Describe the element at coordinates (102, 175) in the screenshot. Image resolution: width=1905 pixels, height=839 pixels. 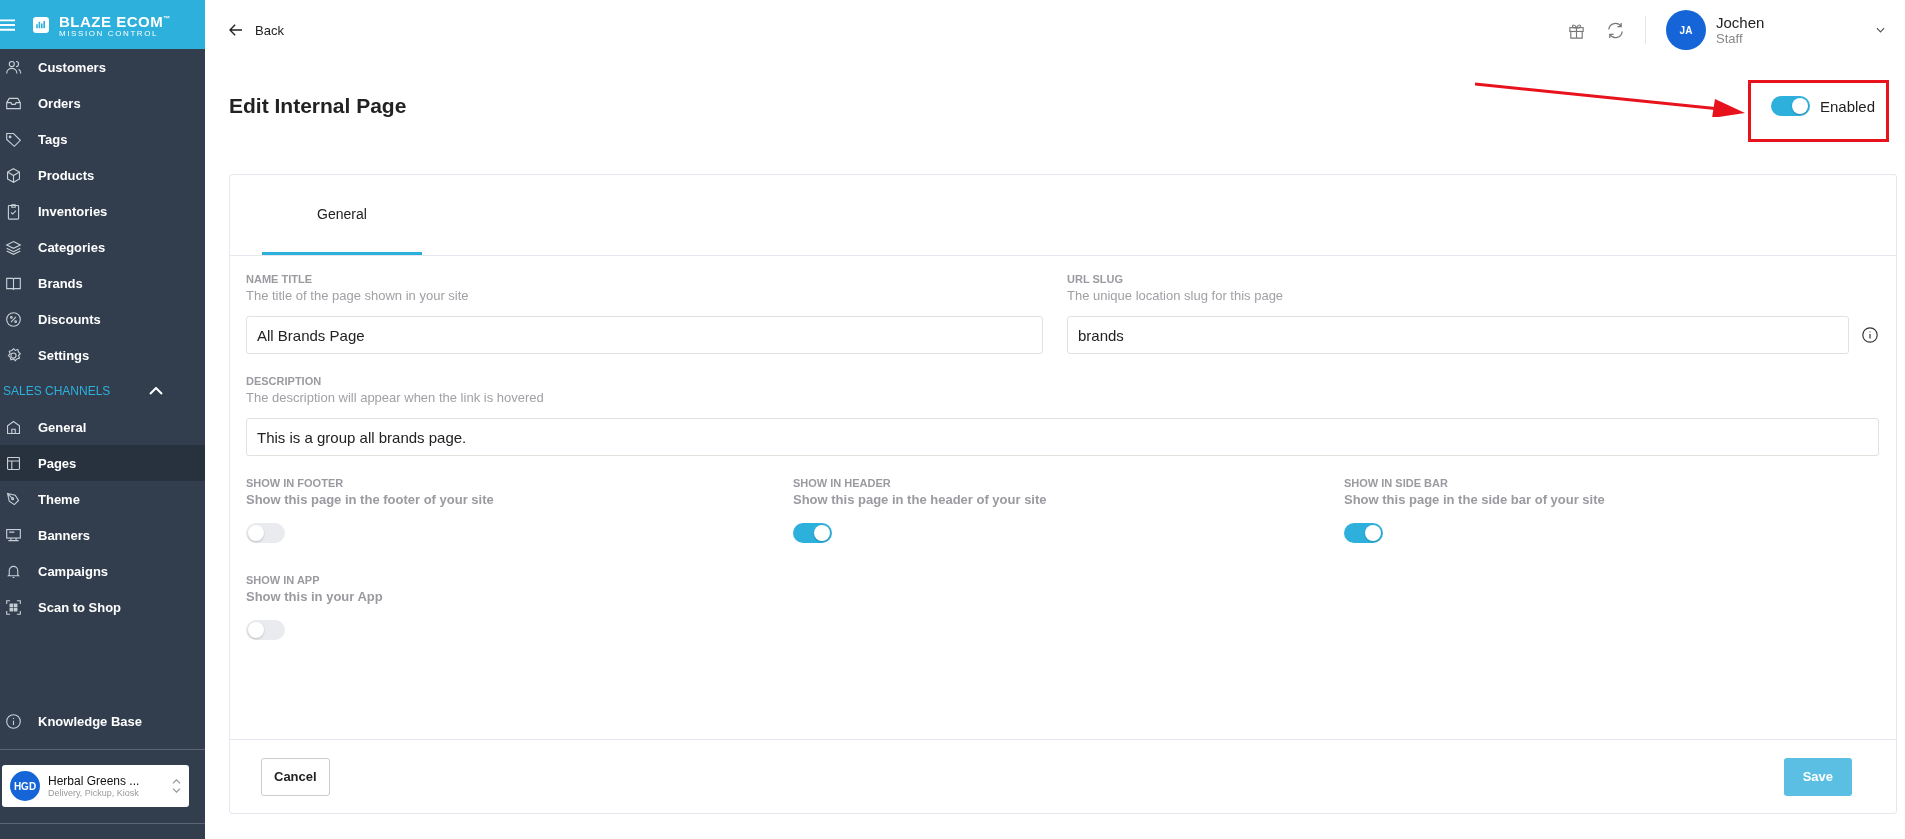
I see `nav-item: Products` at that location.